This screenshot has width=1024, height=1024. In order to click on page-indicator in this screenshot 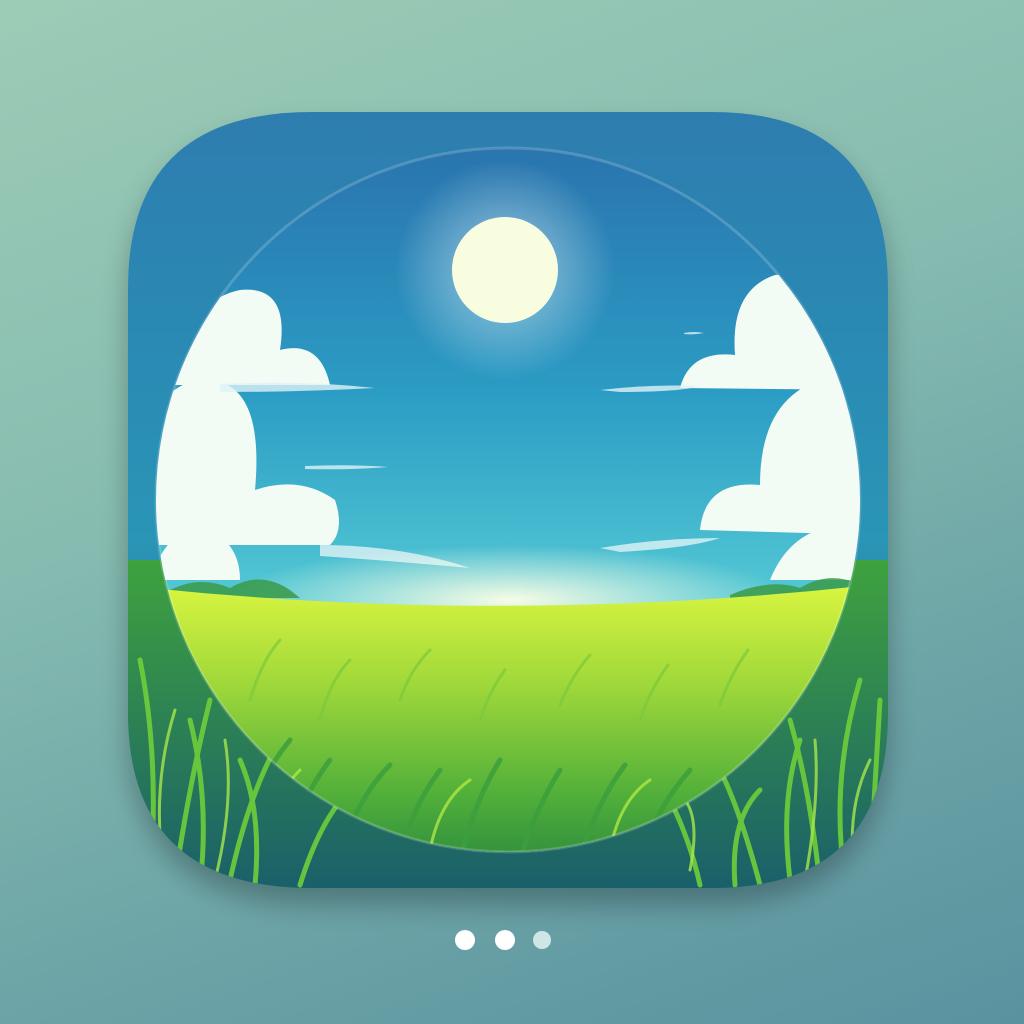, I will do `click(512, 940)`.